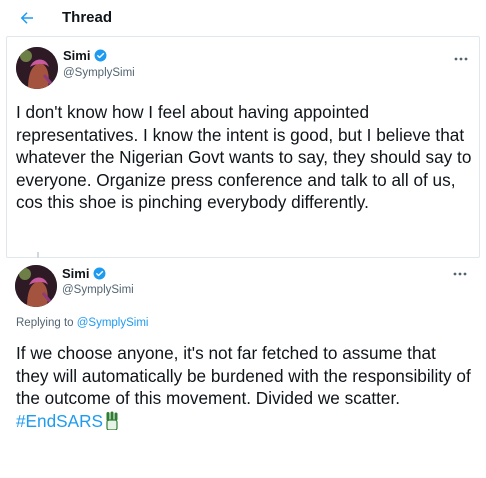 The width and height of the screenshot is (486, 478). What do you see at coordinates (113, 323) in the screenshot?
I see `replying-to-link: @SymplySimi` at bounding box center [113, 323].